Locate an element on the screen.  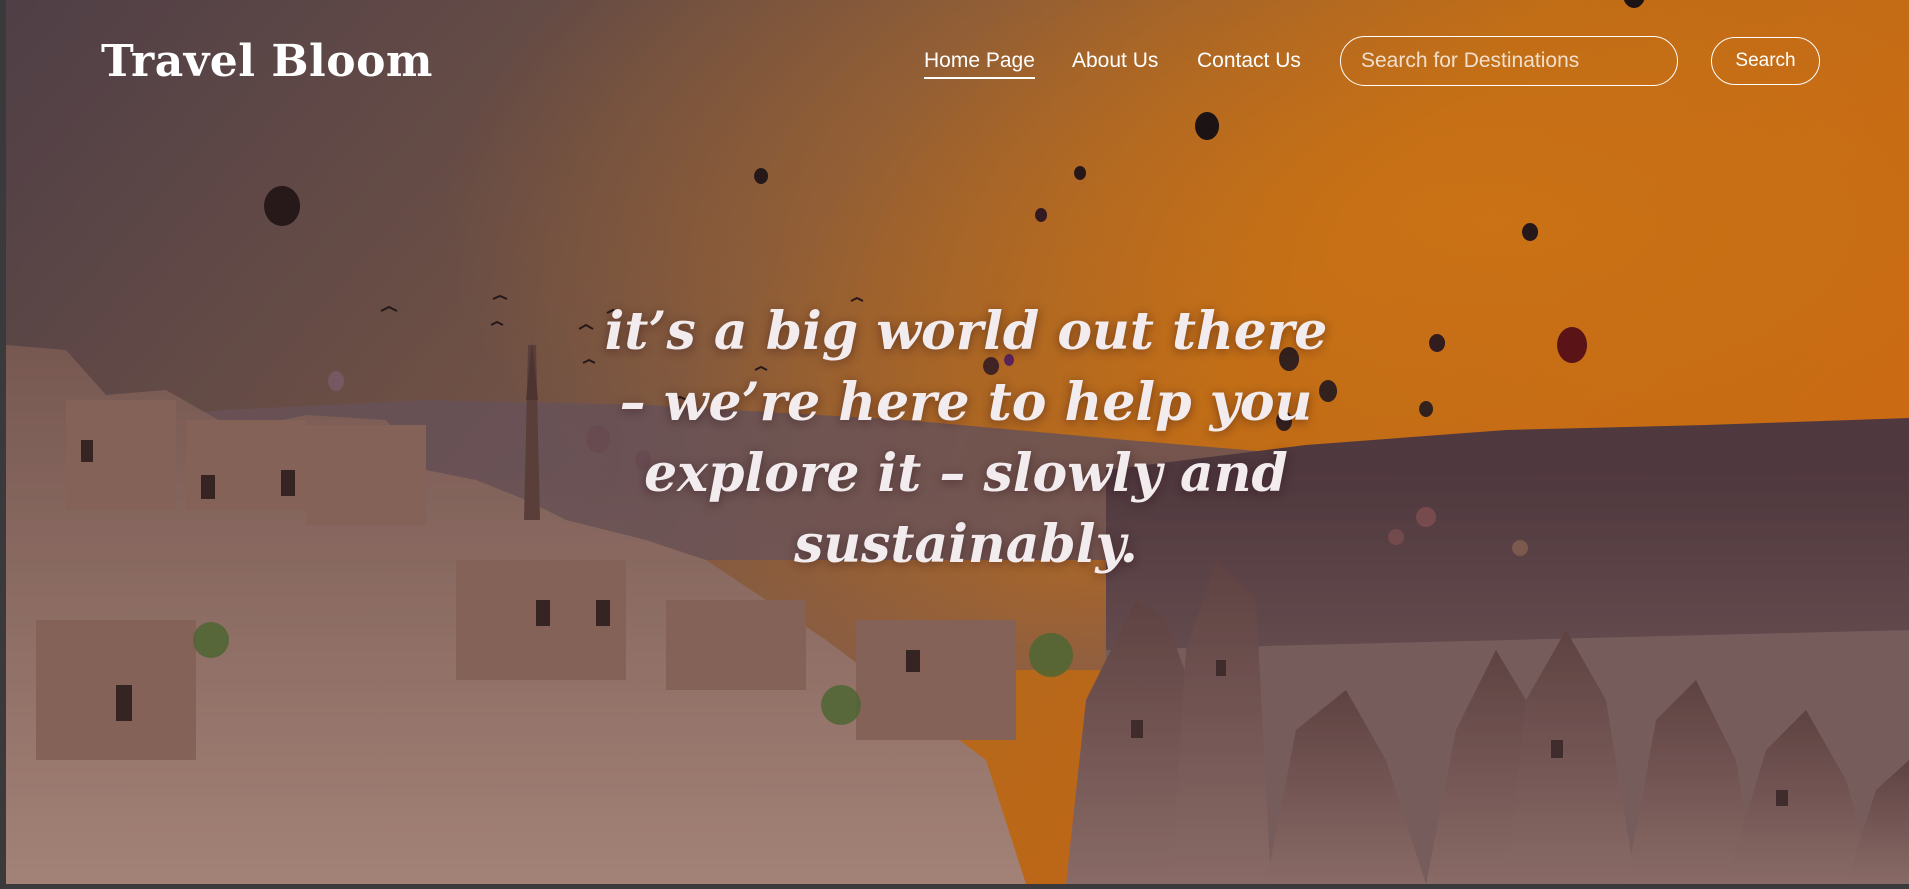
search-button: Search is located at coordinates (1765, 61).